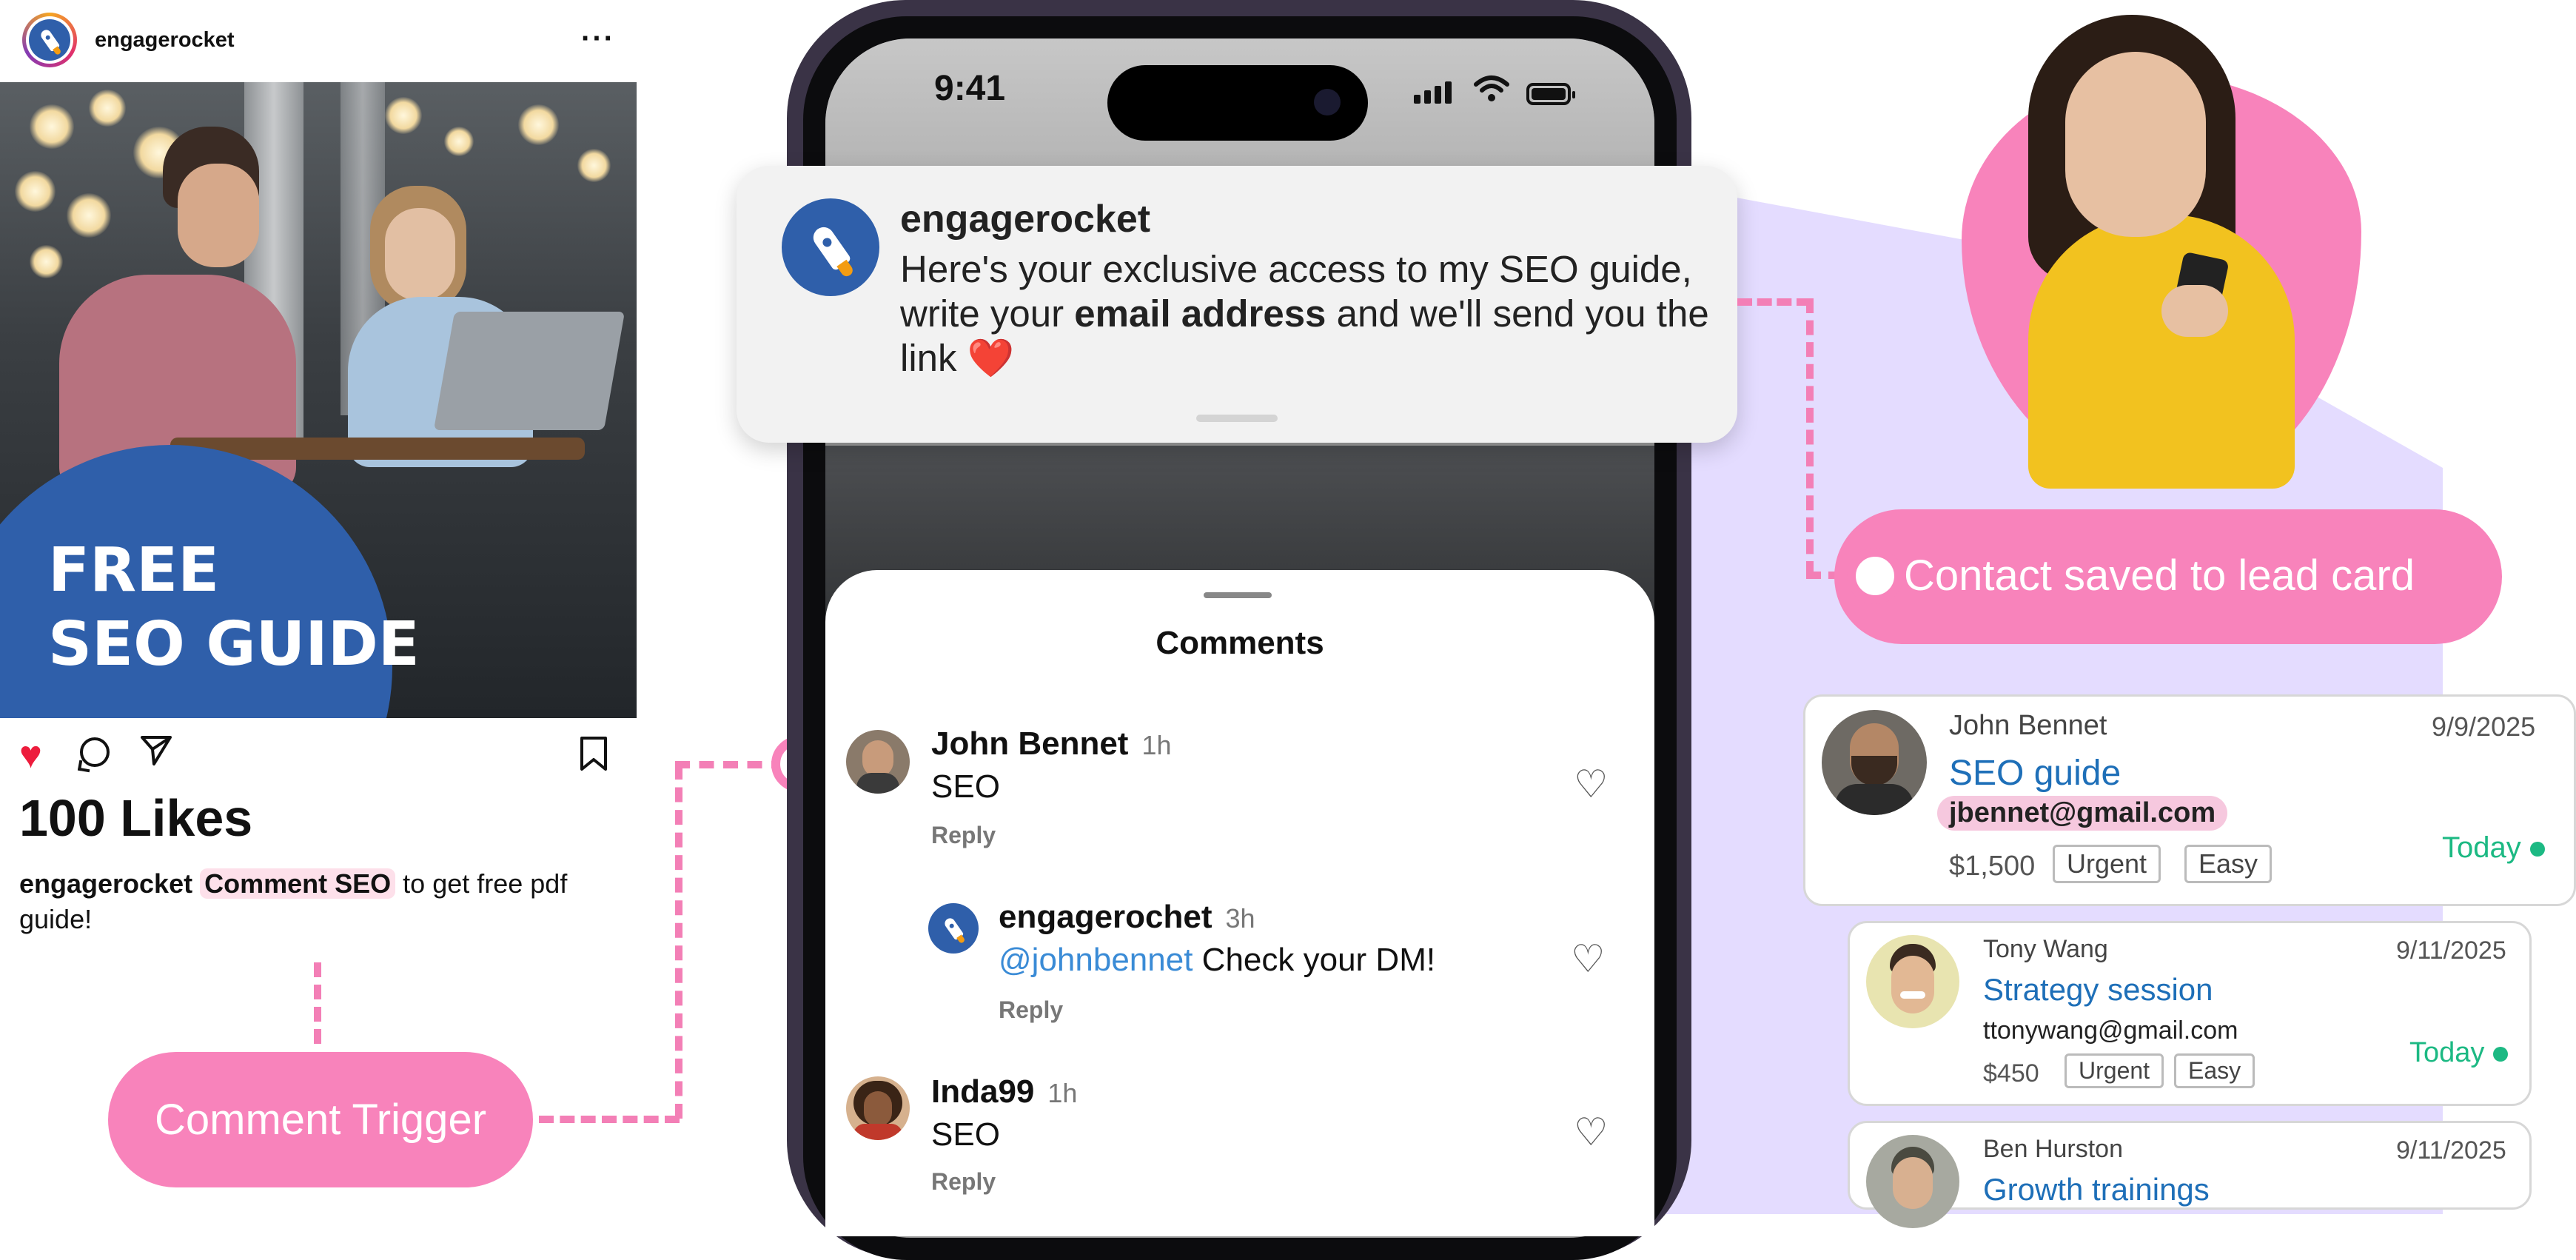  I want to click on notification-title: engagerocket, so click(1025, 219).